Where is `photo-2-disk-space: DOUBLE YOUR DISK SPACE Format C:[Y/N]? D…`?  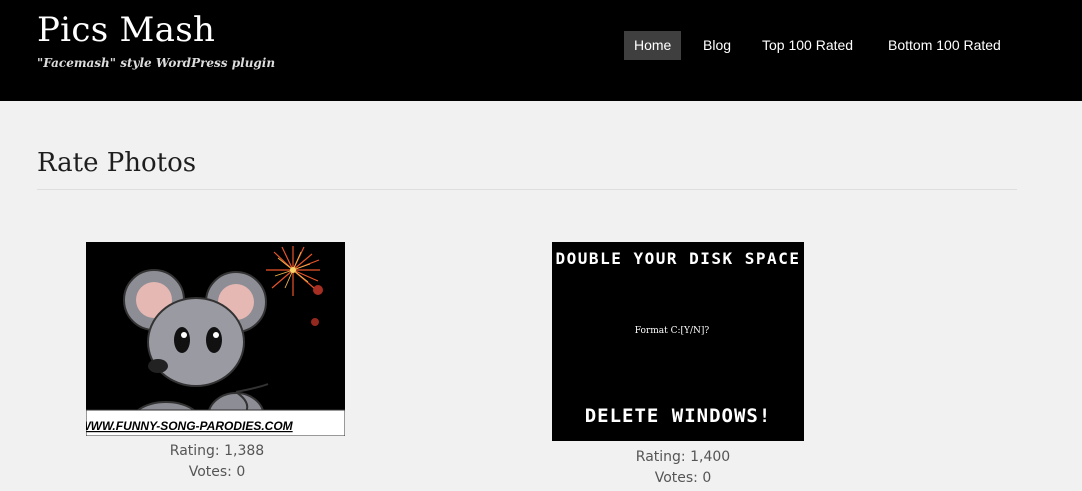 photo-2-disk-space: DOUBLE YOUR DISK SPACE Format C:[Y/N]? D… is located at coordinates (678, 341).